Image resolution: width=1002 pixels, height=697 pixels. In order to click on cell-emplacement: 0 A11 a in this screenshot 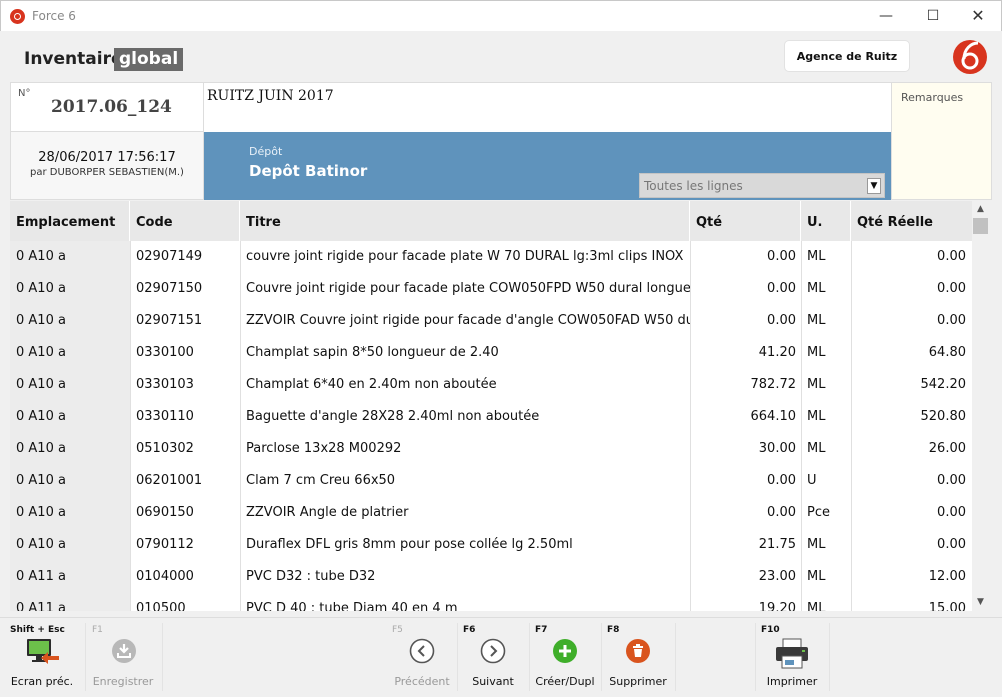, I will do `click(70, 577)`.